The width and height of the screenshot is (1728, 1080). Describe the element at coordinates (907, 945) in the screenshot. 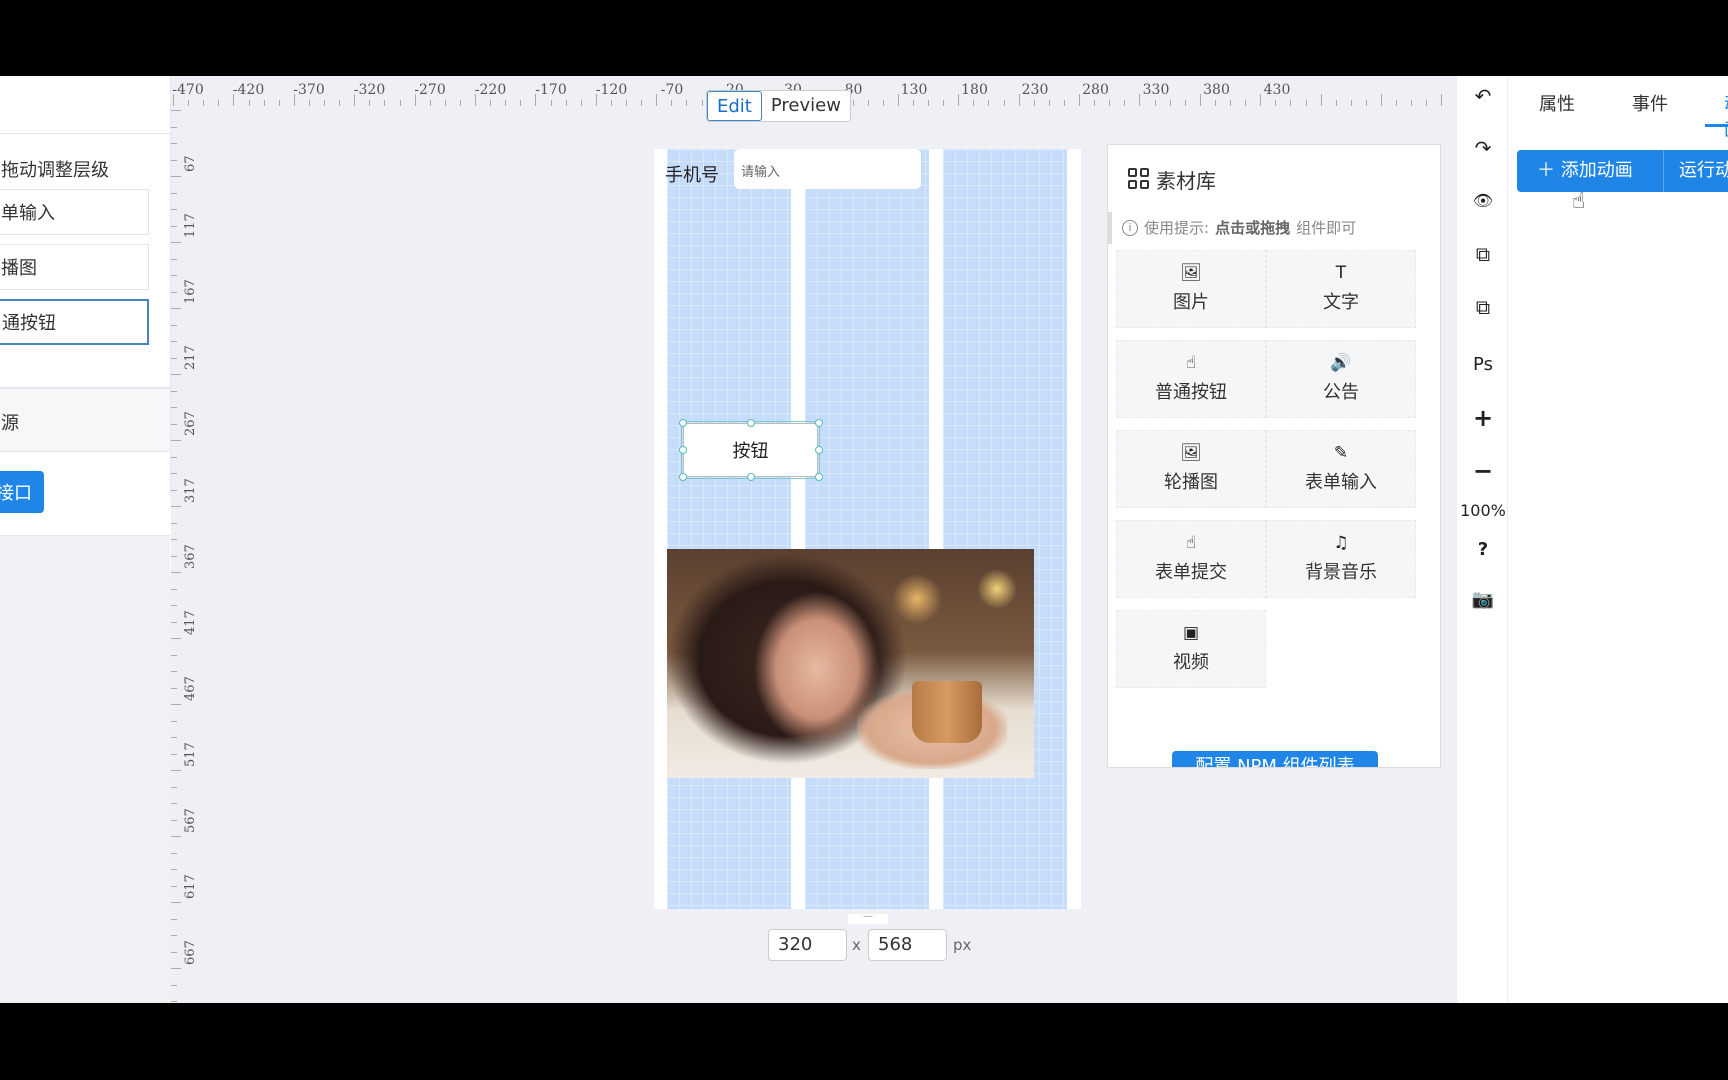

I see `canvas-height-input: 568` at that location.